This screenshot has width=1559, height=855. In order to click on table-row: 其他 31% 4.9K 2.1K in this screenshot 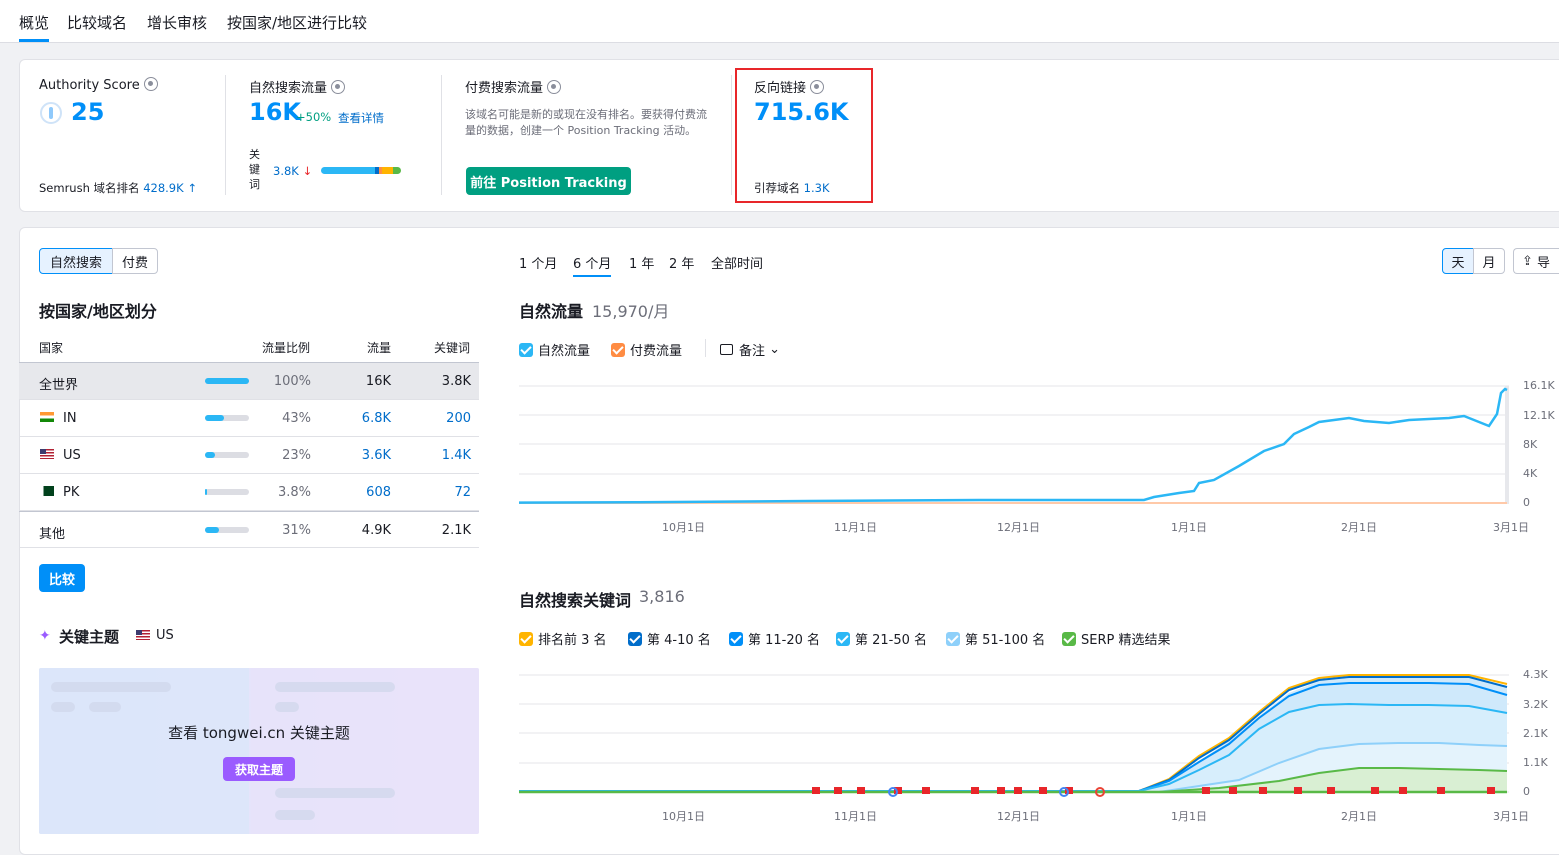, I will do `click(249, 529)`.